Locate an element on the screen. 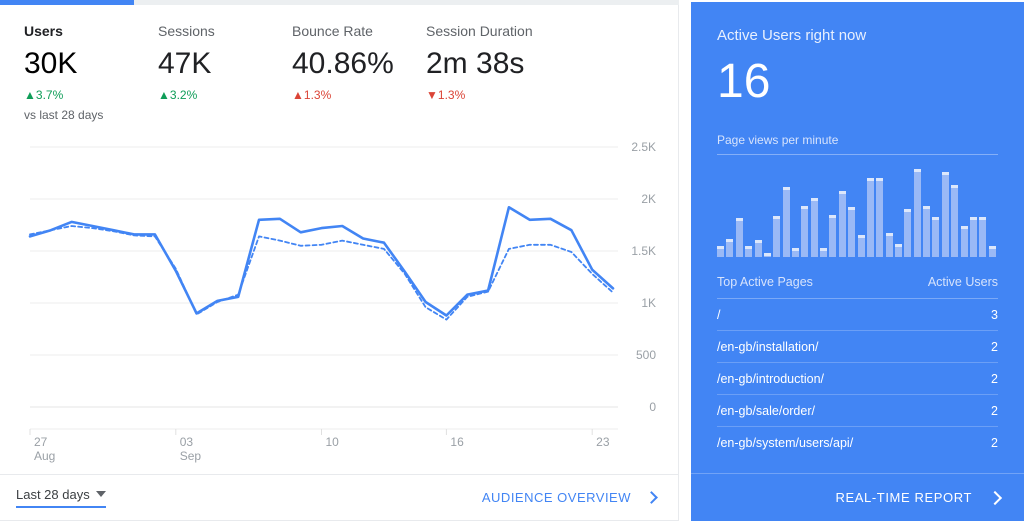  y-axis-tick-label: 2K is located at coordinates (648, 199).